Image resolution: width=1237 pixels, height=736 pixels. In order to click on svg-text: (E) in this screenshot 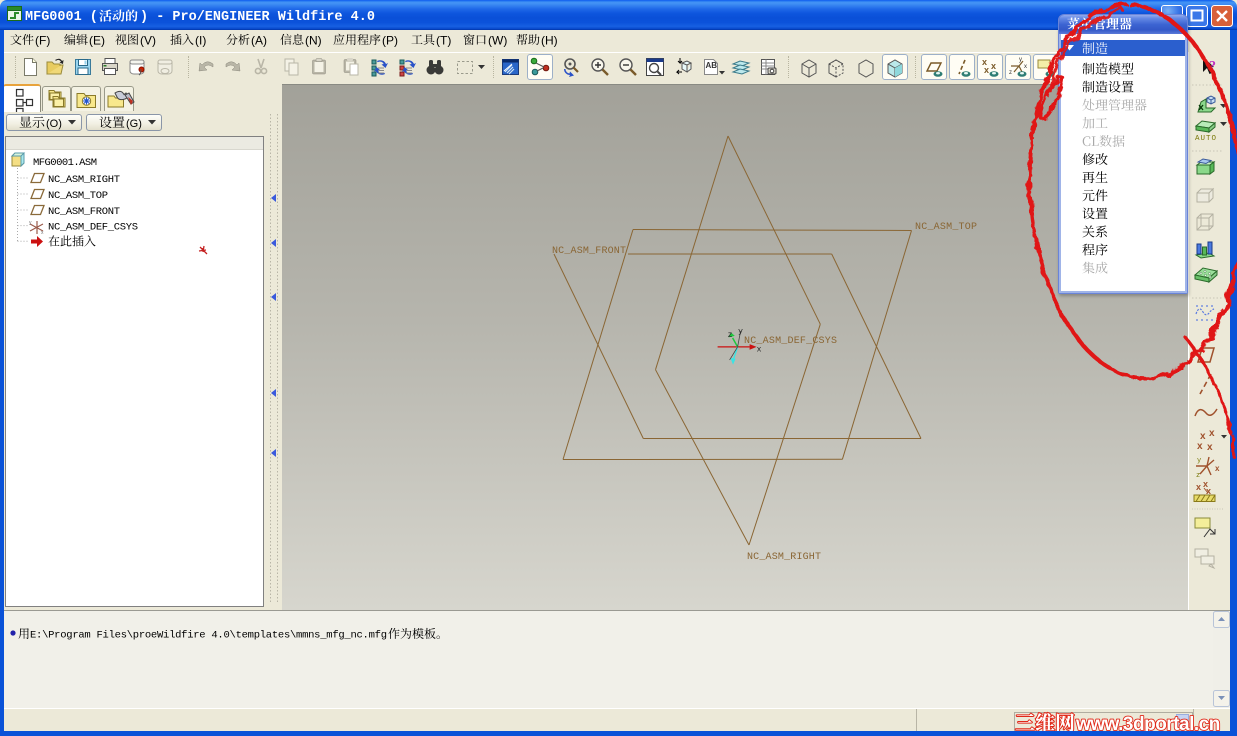, I will do `click(97, 41)`.